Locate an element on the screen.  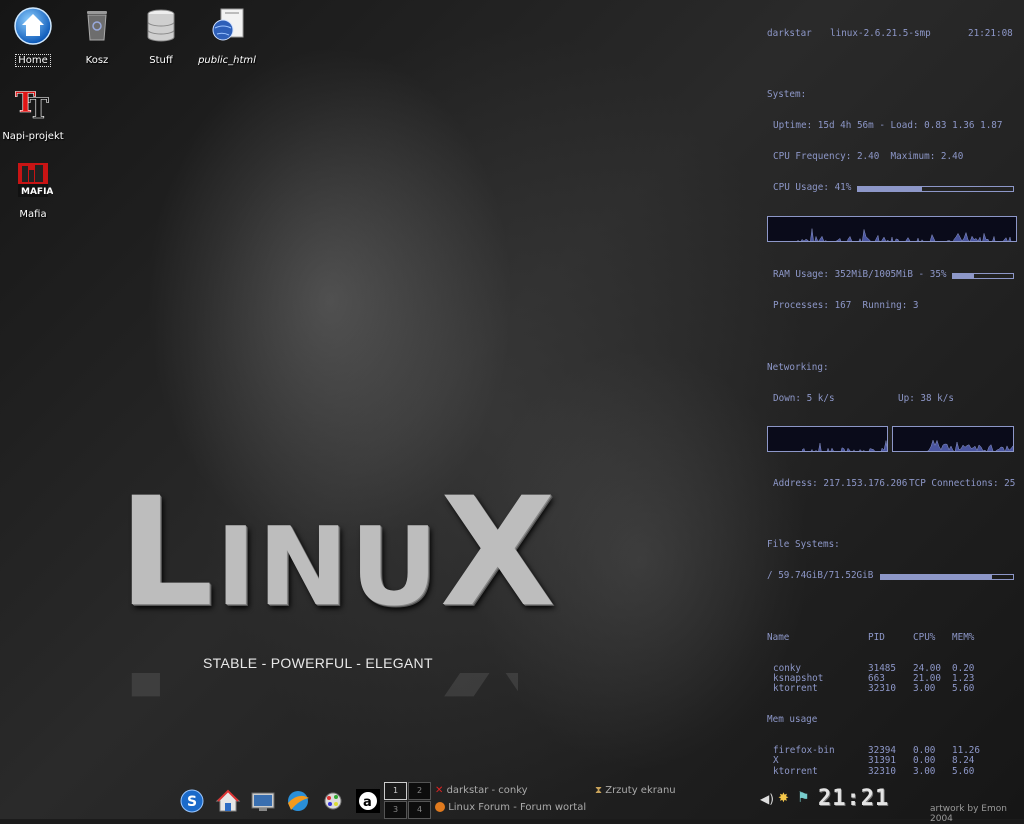
desktop-icon-label: public_html is located at coordinates (227, 60).